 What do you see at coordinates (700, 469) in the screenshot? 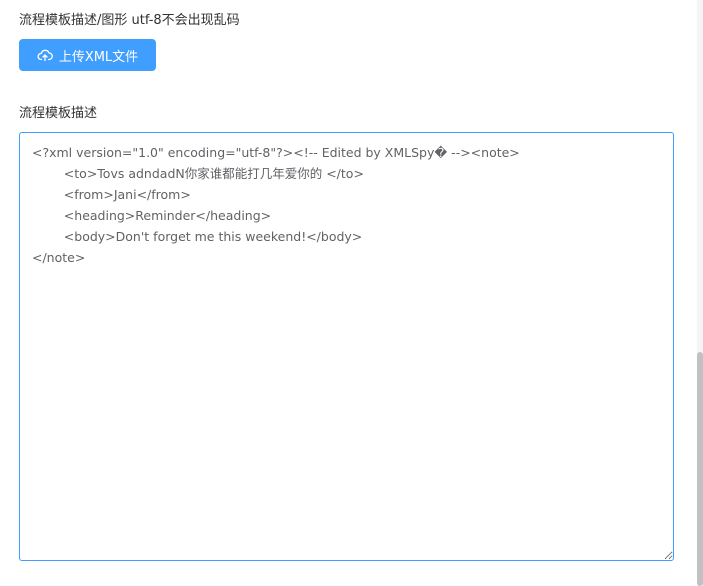
I see `page-scrollbar-thumb` at bounding box center [700, 469].